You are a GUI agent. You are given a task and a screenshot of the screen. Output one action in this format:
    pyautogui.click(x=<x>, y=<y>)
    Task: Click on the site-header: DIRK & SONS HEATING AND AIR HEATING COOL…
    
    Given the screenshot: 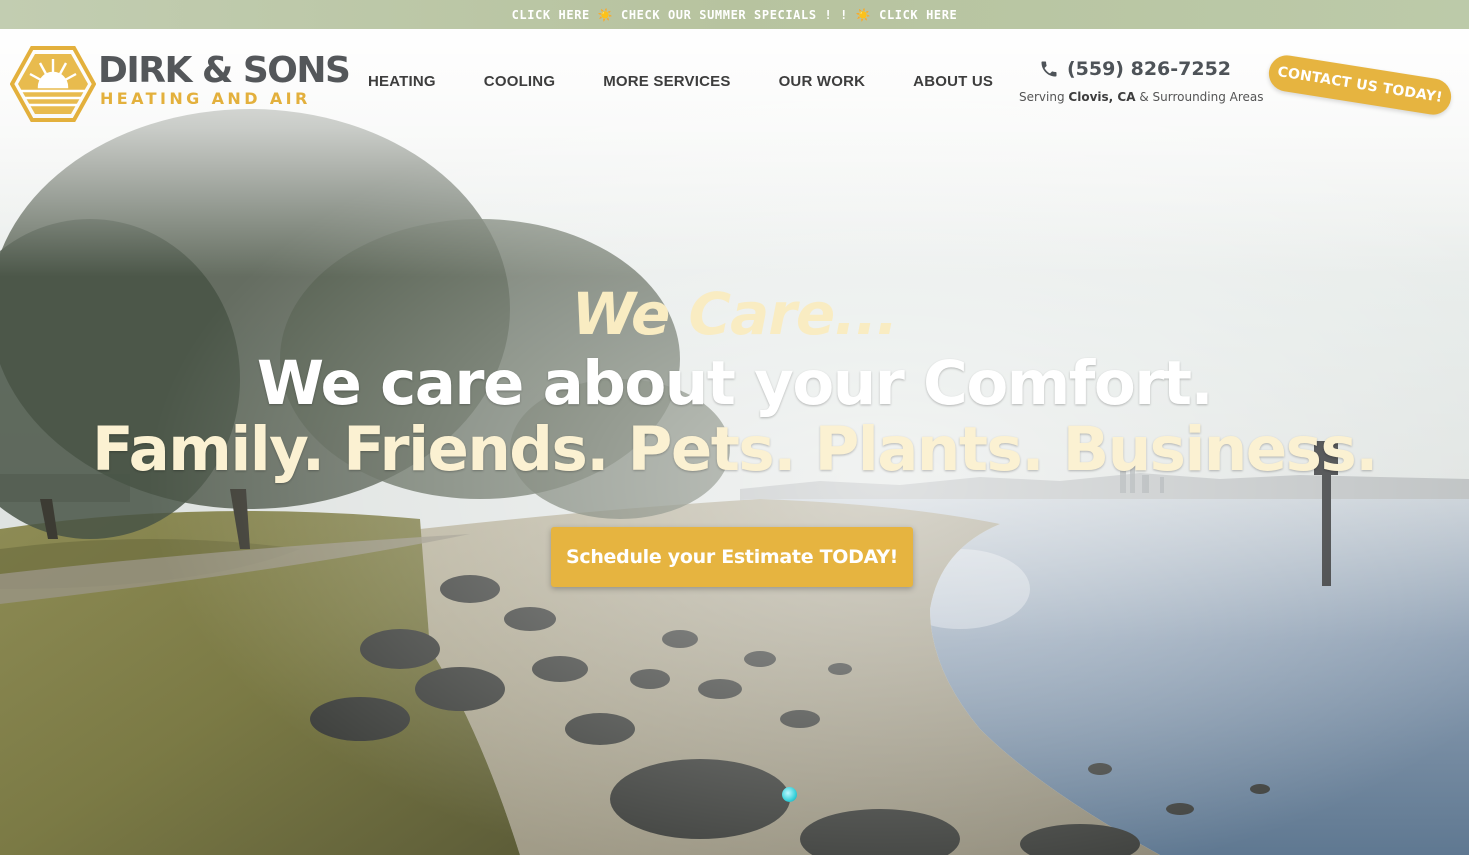 What is the action you would take?
    pyautogui.click(x=734, y=79)
    